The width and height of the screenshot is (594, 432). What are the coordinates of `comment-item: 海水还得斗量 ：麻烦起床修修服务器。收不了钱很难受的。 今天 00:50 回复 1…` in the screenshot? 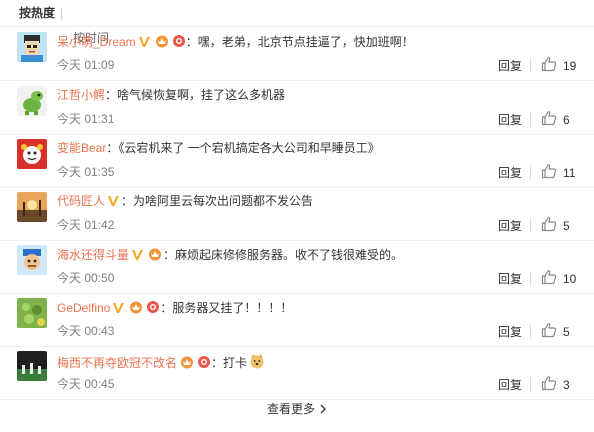 It's located at (297, 267).